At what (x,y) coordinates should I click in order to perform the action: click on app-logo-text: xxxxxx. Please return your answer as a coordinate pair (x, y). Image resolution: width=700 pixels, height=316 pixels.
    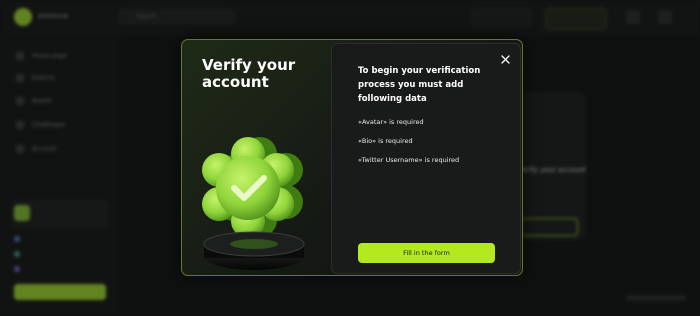
    Looking at the image, I should click on (53, 16).